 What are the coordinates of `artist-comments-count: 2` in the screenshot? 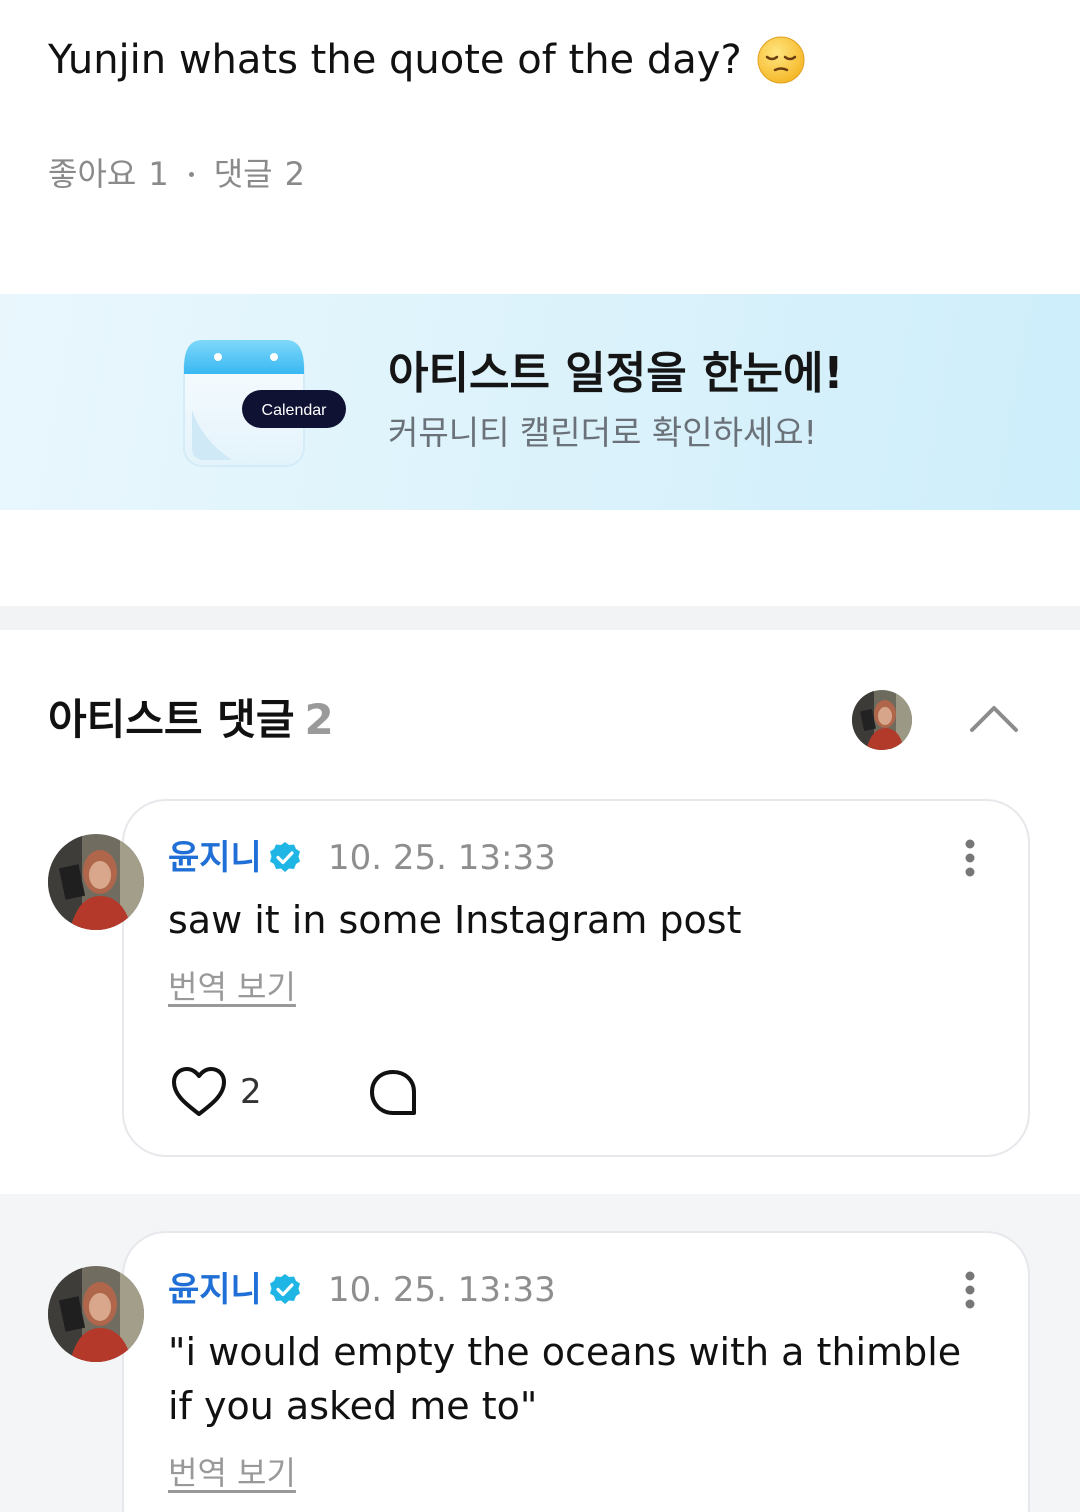 It's located at (319, 719).